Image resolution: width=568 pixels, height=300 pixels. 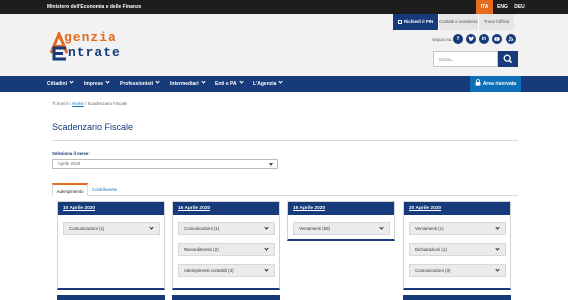 What do you see at coordinates (457, 208) in the screenshot?
I see `deadline-card-date: 20 Aprile 2020` at bounding box center [457, 208].